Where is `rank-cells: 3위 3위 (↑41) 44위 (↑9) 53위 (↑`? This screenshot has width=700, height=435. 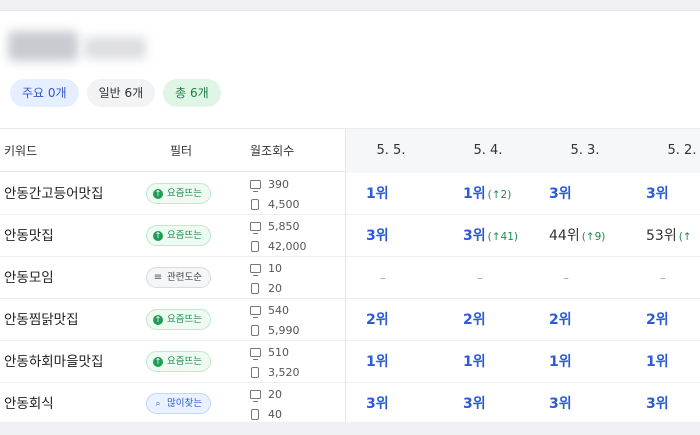
rank-cells: 3위 3위 (↑41) 44위 (↑9) 53위 (↑ is located at coordinates (522, 236).